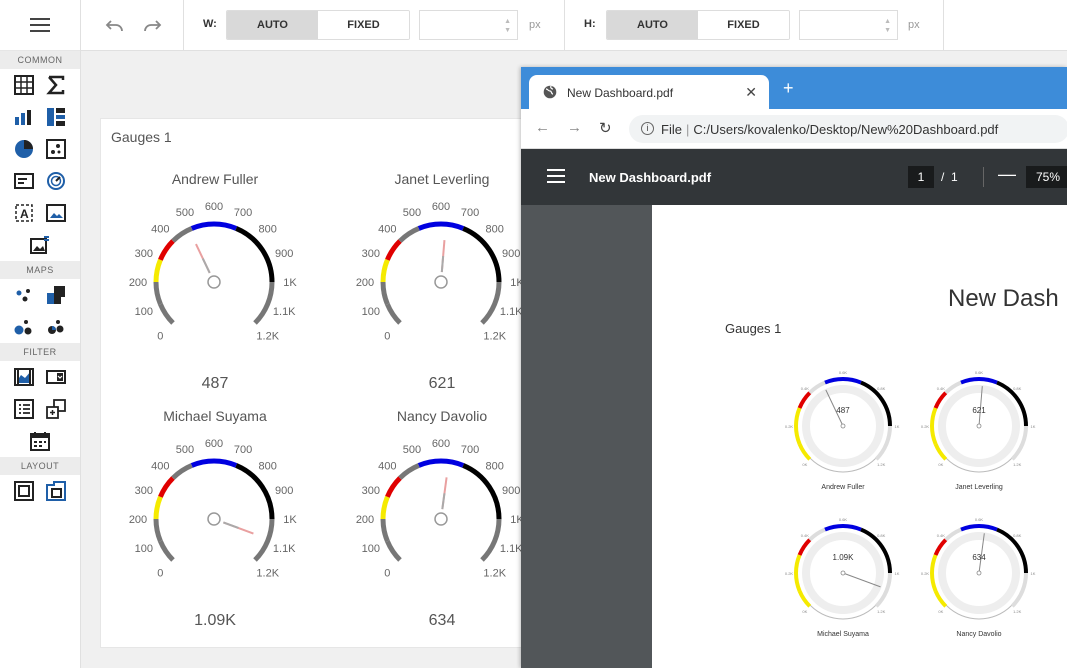 The height and width of the screenshot is (668, 1067). What do you see at coordinates (1017, 464) in the screenshot?
I see `mini-gauge-tick: 1.2K` at bounding box center [1017, 464].